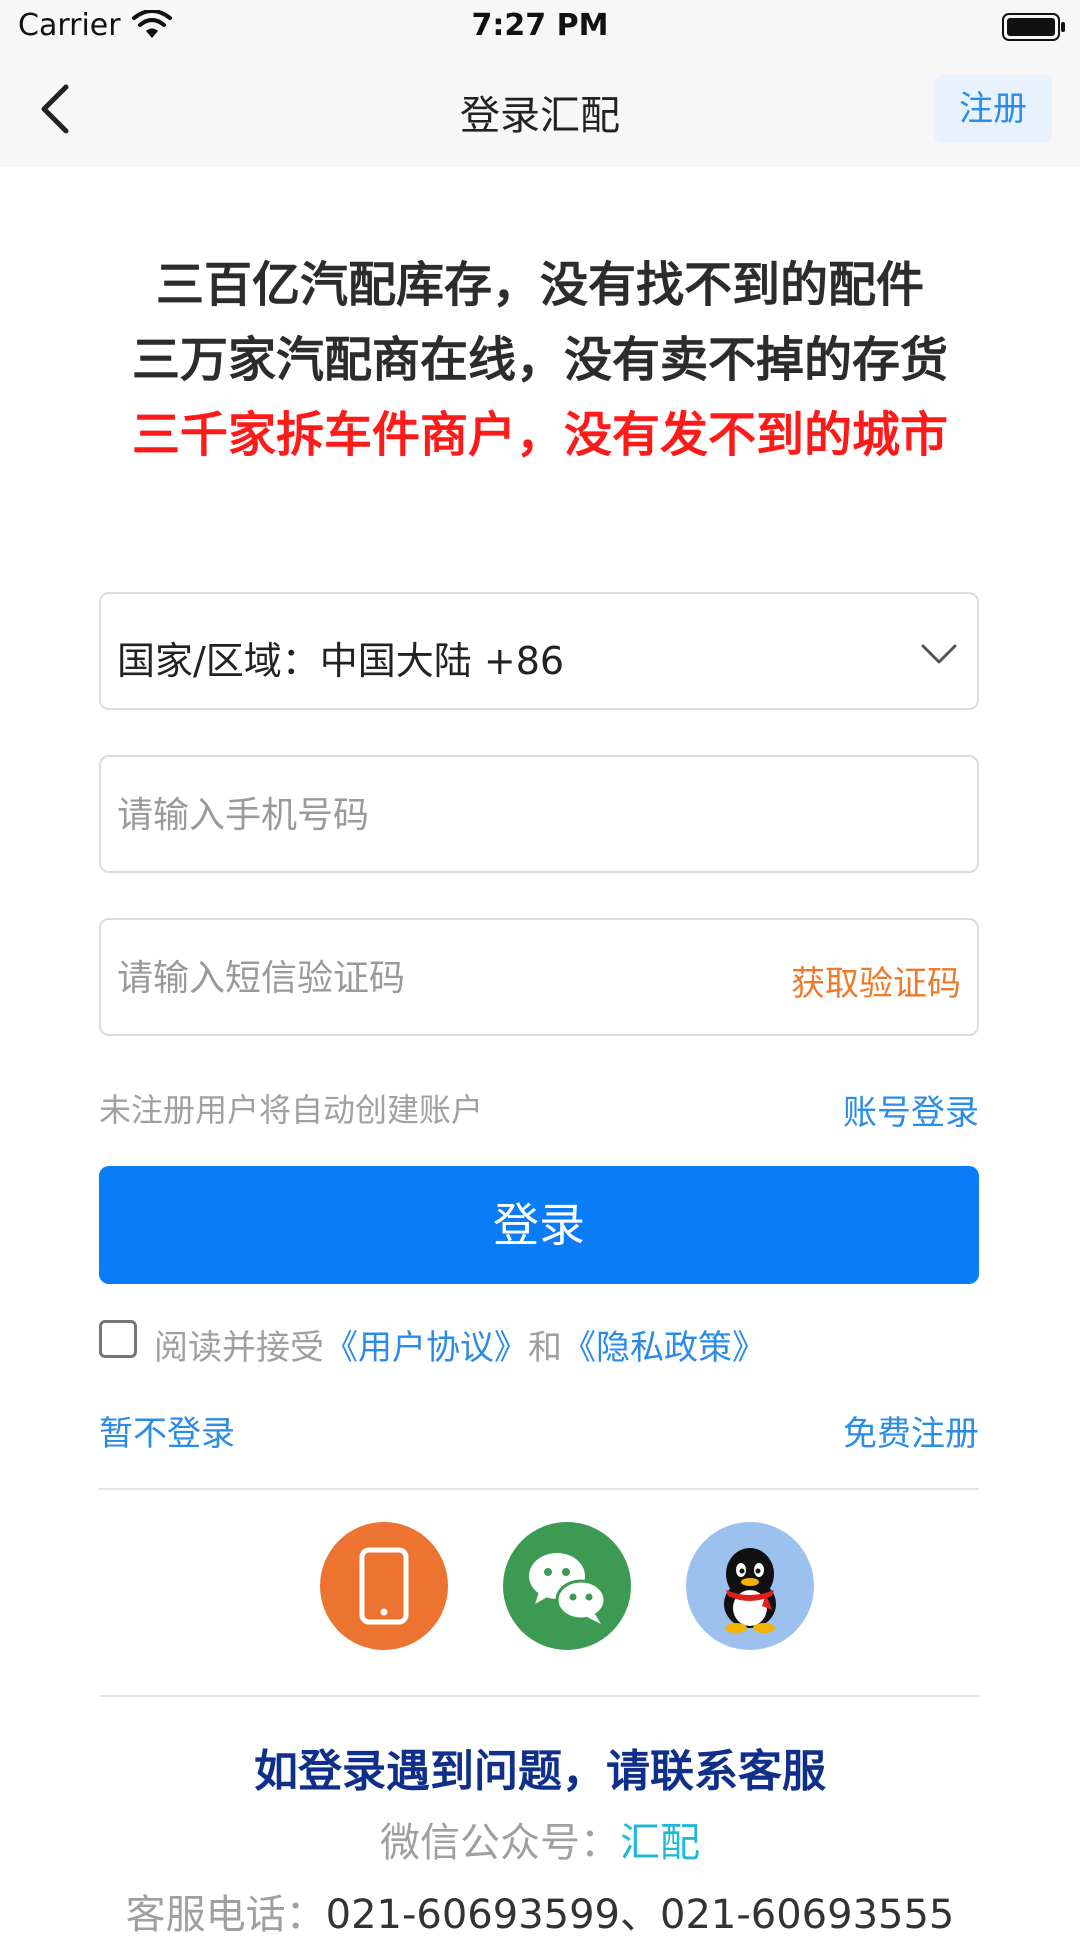 This screenshot has width=1080, height=1940. What do you see at coordinates (664, 1348) in the screenshot?
I see `privacy-policy-link: 《隐私政策》` at bounding box center [664, 1348].